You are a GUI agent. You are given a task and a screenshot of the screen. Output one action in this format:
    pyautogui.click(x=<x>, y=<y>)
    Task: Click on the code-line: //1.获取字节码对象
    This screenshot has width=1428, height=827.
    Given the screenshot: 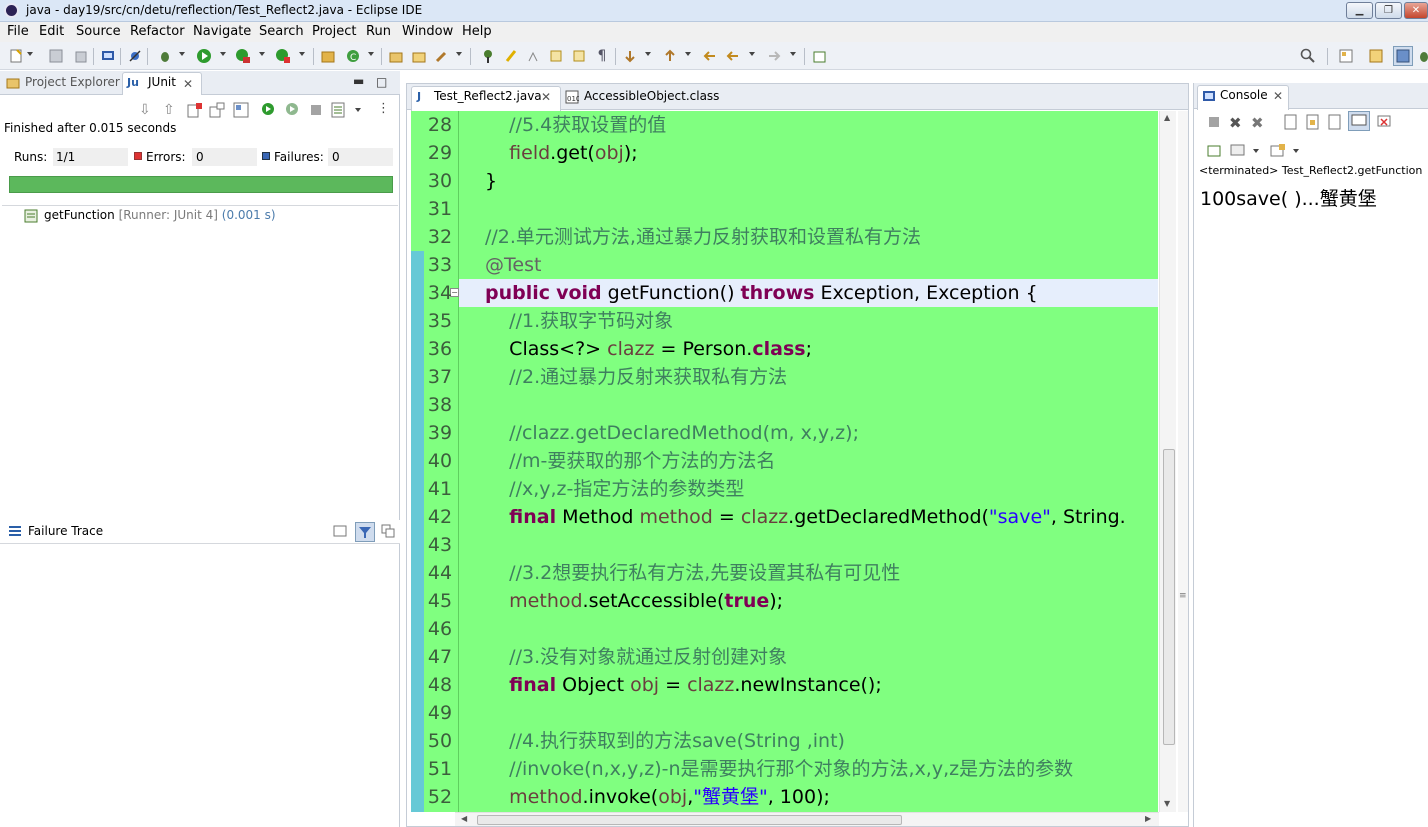 What is the action you would take?
    pyautogui.click(x=579, y=321)
    